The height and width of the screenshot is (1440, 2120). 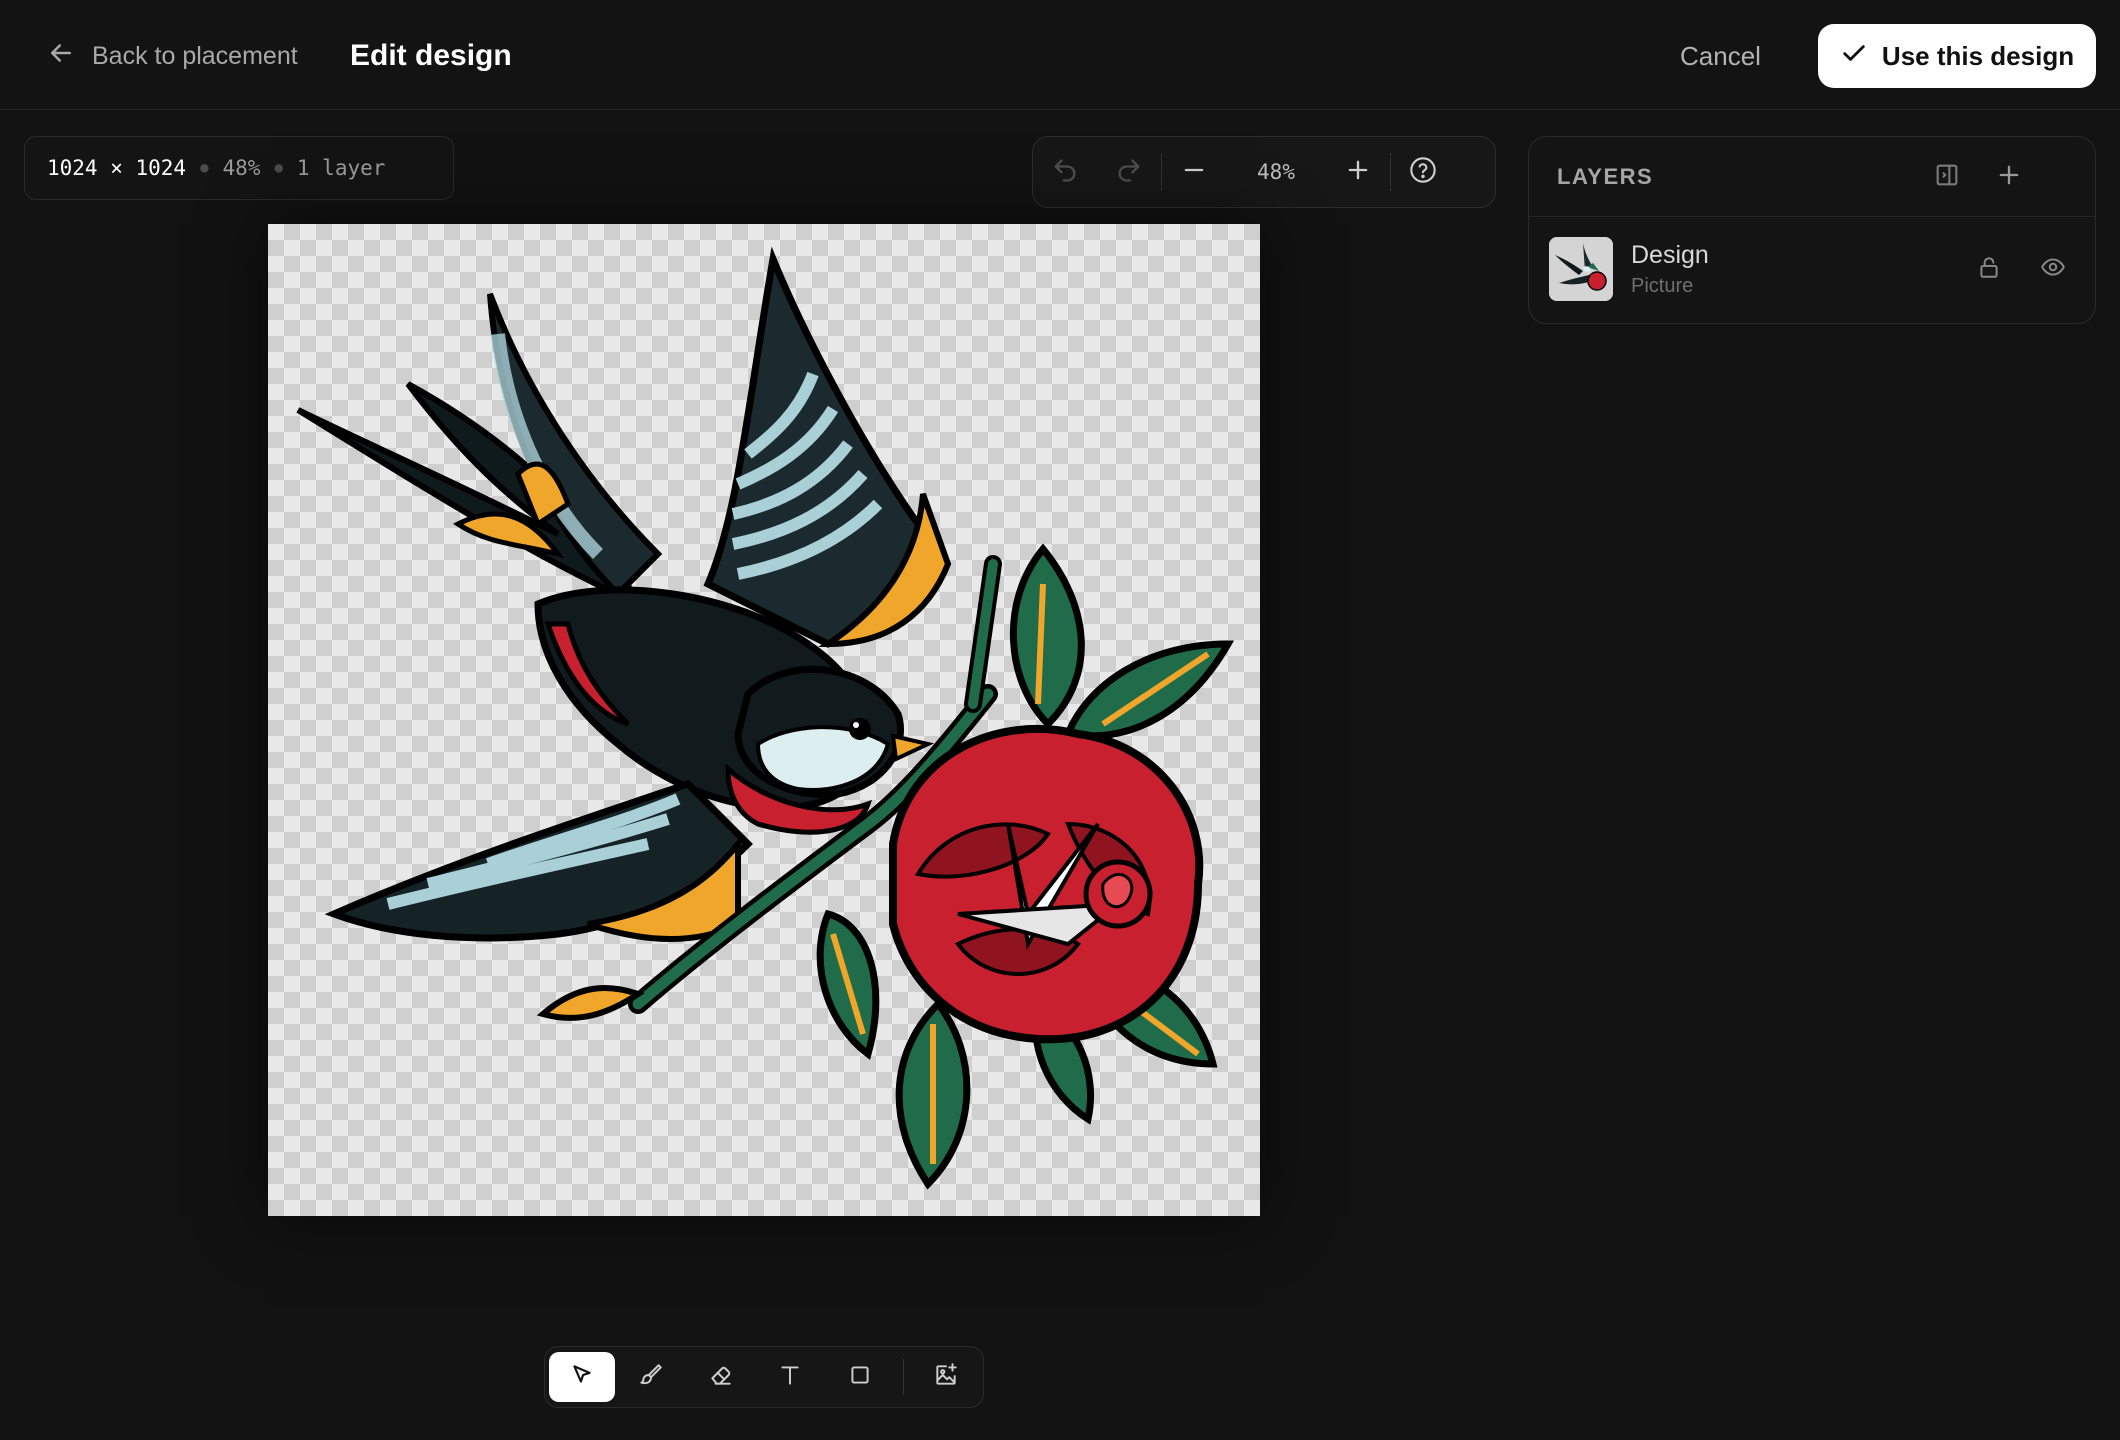 I want to click on zoom-in-button, so click(x=1358, y=172).